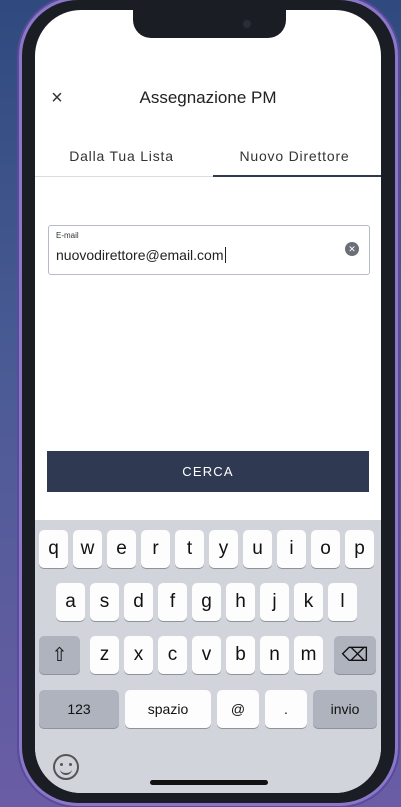 The width and height of the screenshot is (401, 807). I want to click on shift-icon: ⇧, so click(59, 655).